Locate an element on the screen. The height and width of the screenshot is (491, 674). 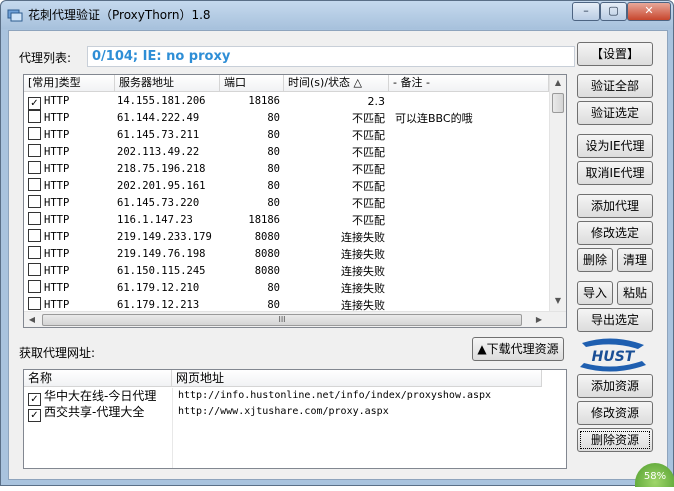
row-address: 219.149.76.198 is located at coordinates (161, 254).